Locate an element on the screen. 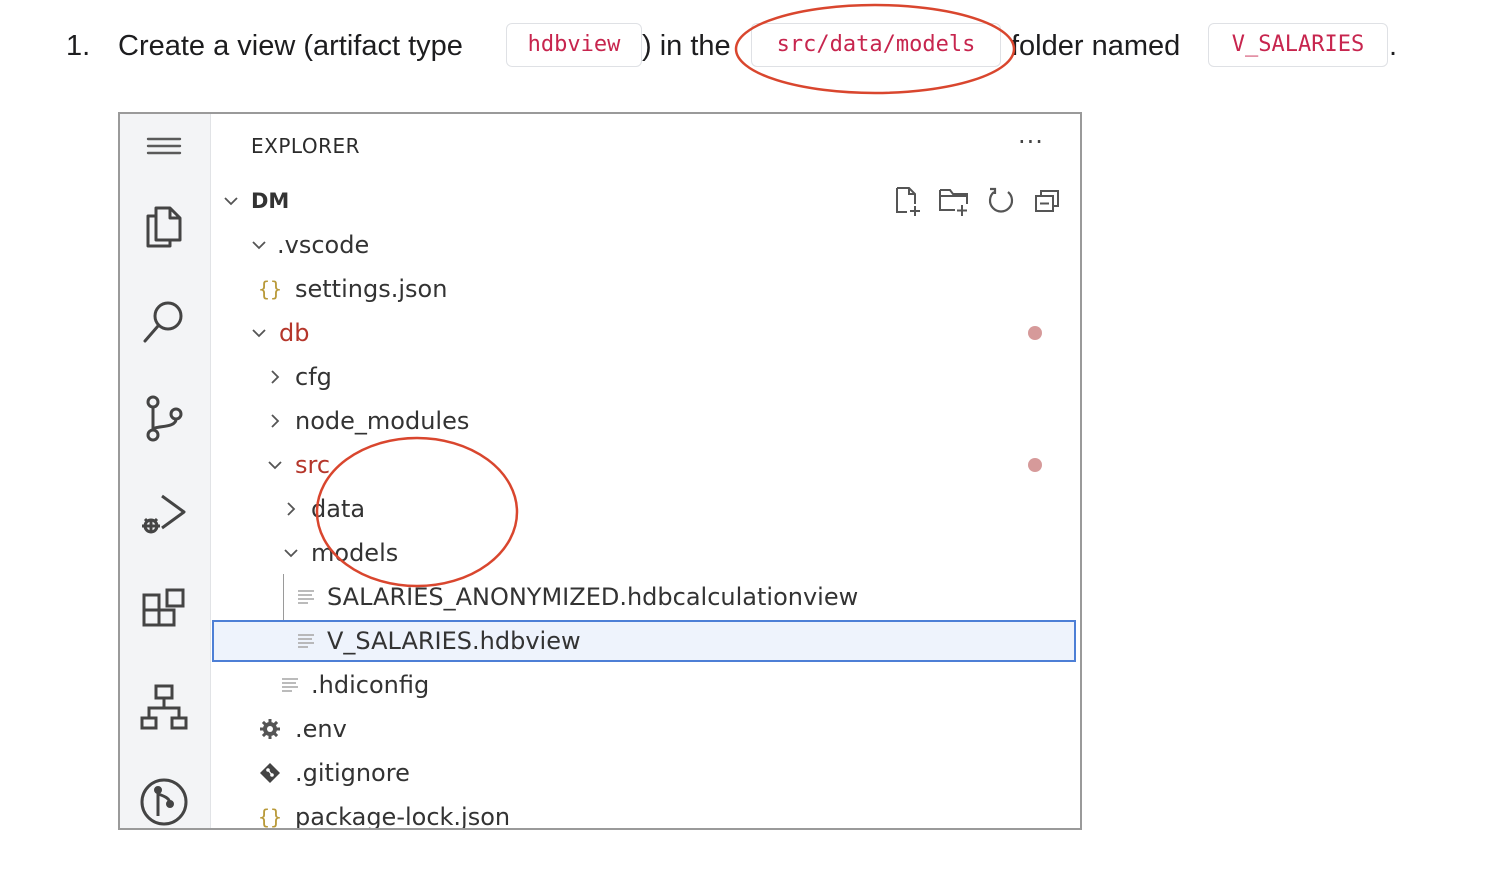 This screenshot has height=890, width=1486. tree-label: DM is located at coordinates (270, 201).